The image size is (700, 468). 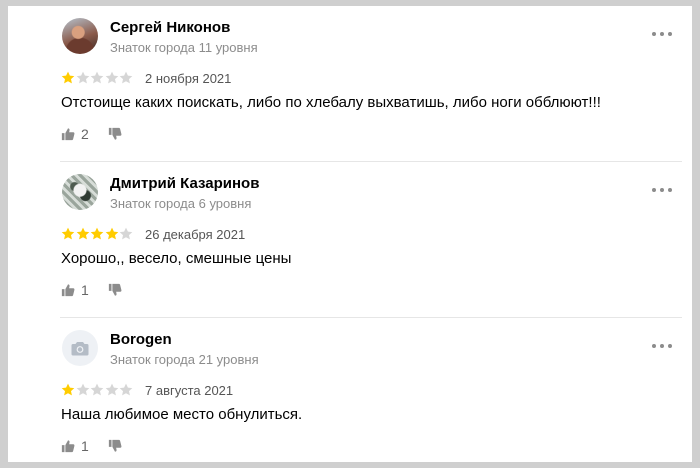 I want to click on review-date: 2 ноября 2021, so click(x=188, y=78).